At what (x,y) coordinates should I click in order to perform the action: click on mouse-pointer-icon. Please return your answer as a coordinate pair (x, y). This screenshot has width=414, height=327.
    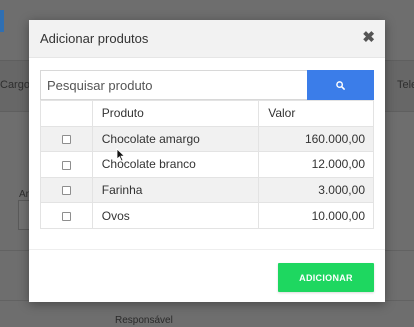
    Looking at the image, I should click on (121, 155).